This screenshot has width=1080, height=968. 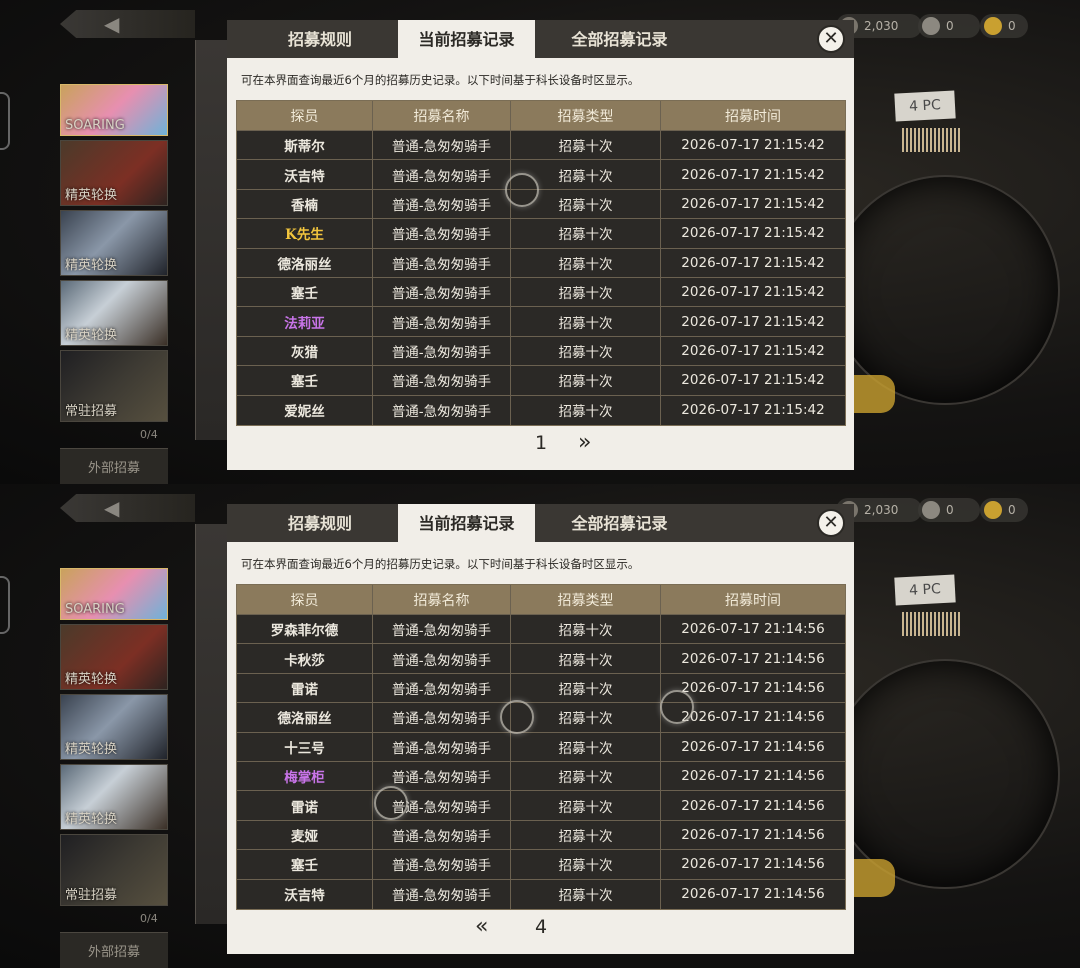 What do you see at coordinates (149, 918) in the screenshot?
I see `recruit-counter: 0/4` at bounding box center [149, 918].